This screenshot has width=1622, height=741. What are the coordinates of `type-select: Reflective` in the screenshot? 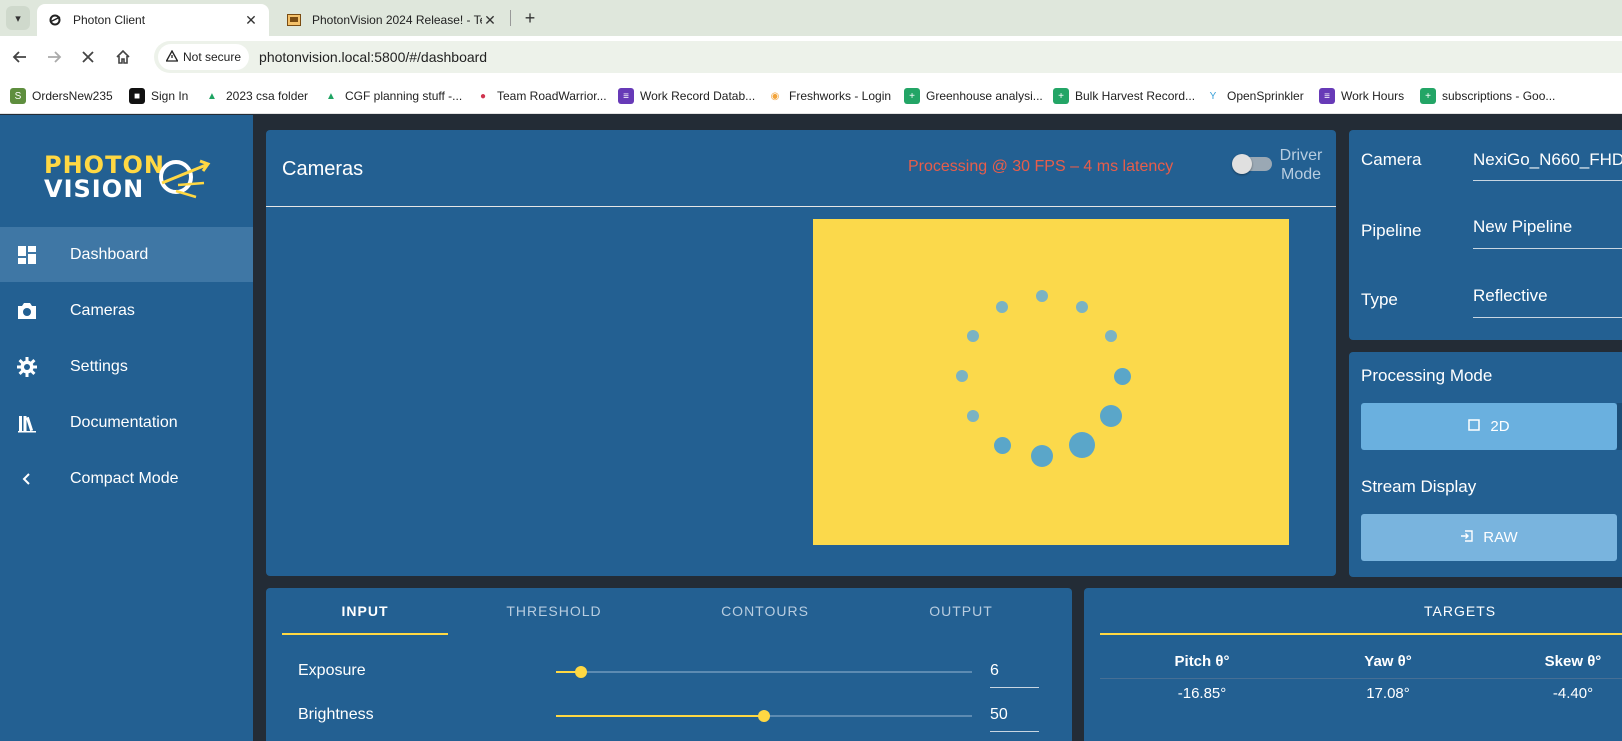 It's located at (1547, 296).